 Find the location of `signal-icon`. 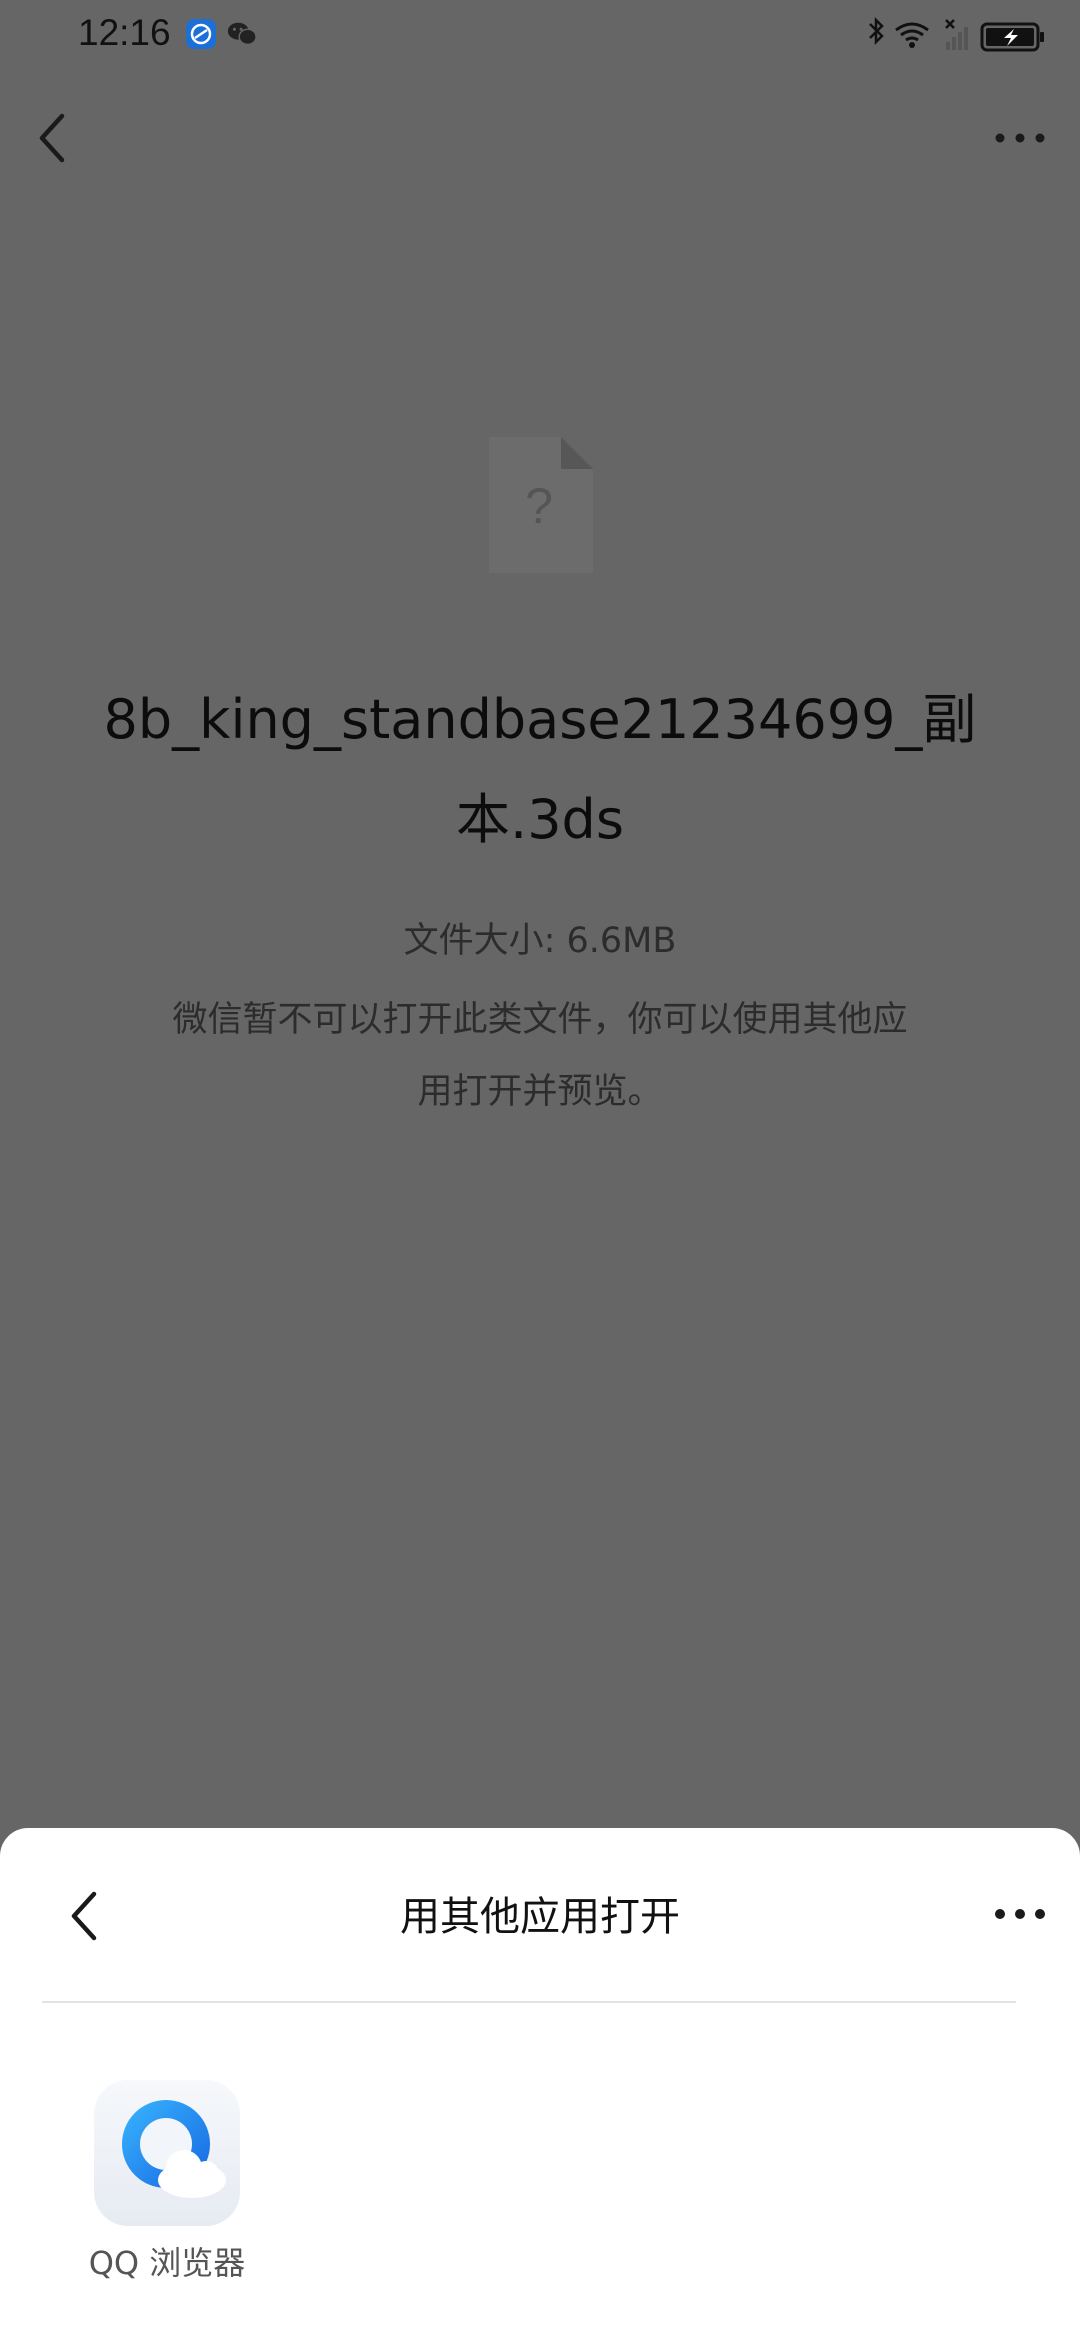

signal-icon is located at coordinates (956, 34).